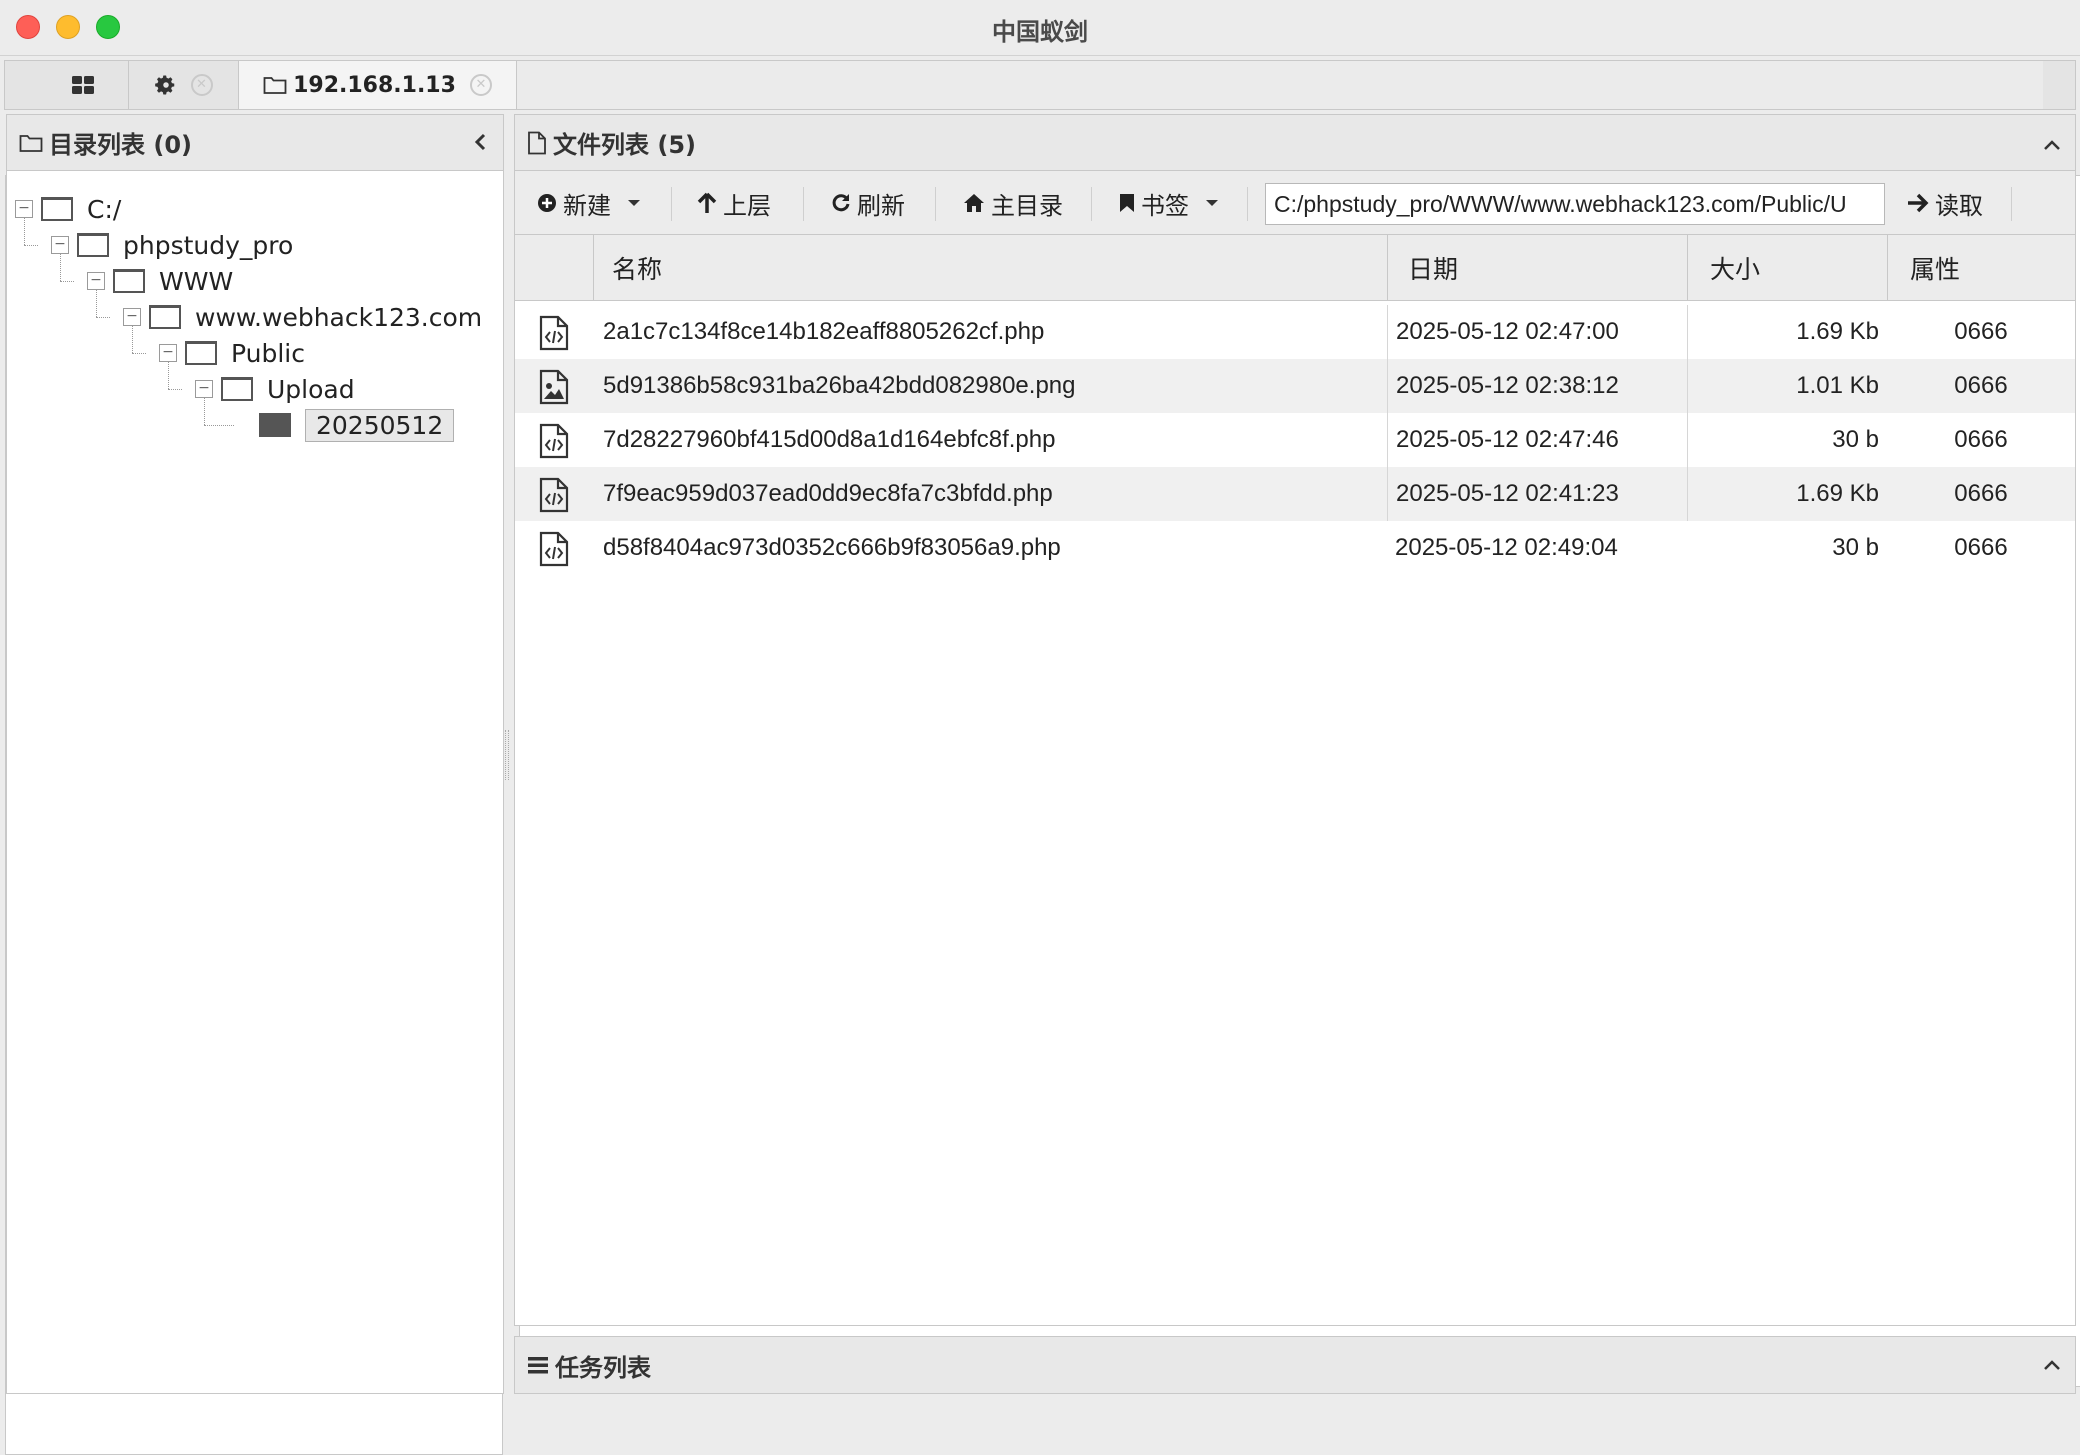 Image resolution: width=2080 pixels, height=1455 pixels. Describe the element at coordinates (537, 142) in the screenshot. I see `file-outline-icon` at that location.